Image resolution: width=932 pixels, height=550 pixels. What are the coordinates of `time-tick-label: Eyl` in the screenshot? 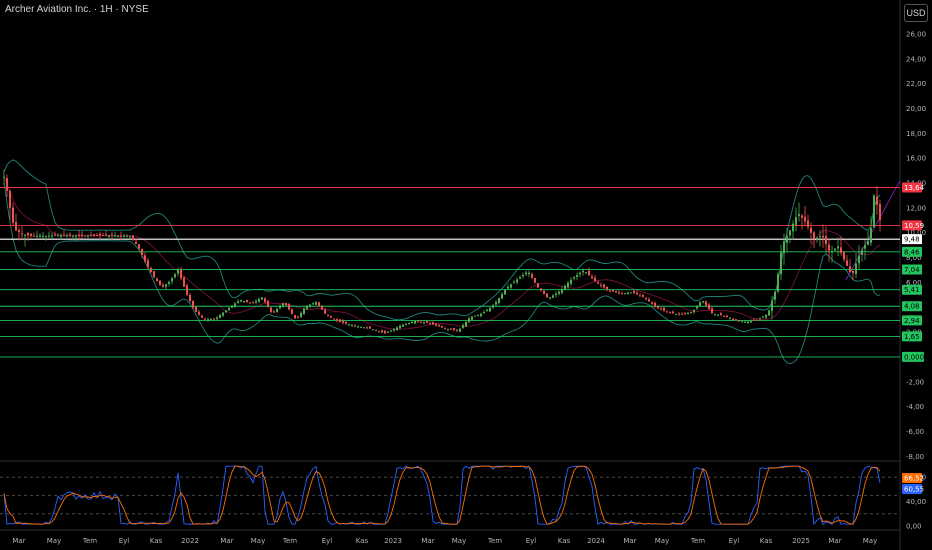 It's located at (531, 541).